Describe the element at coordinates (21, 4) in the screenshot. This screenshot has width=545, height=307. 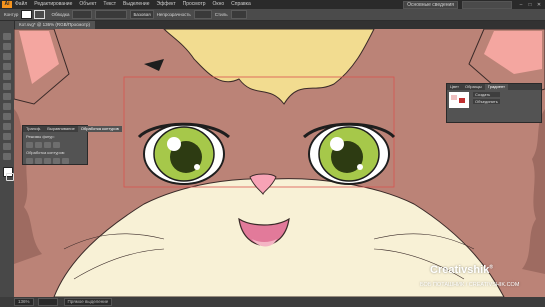
I see `menu-file: Файл` at that location.